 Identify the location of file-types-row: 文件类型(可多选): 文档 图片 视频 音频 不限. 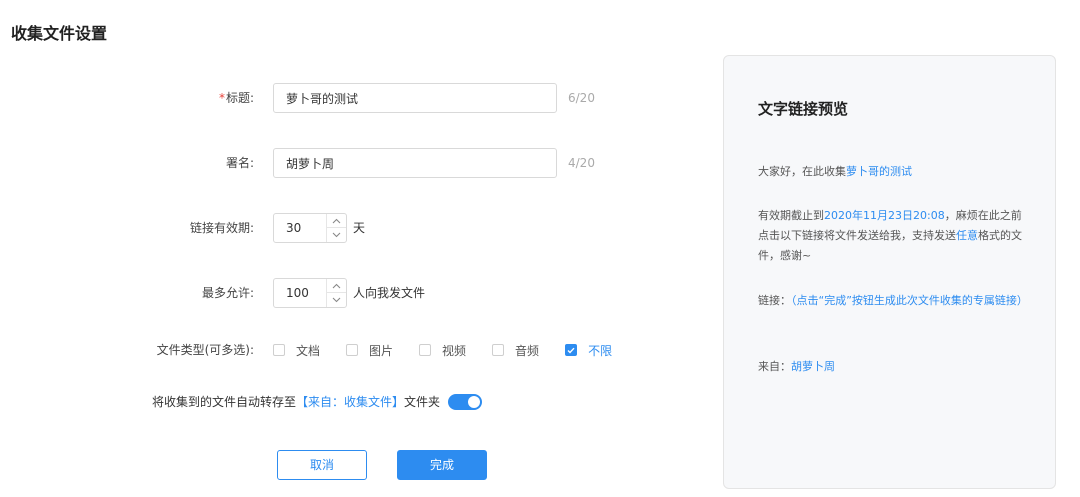
(350, 350).